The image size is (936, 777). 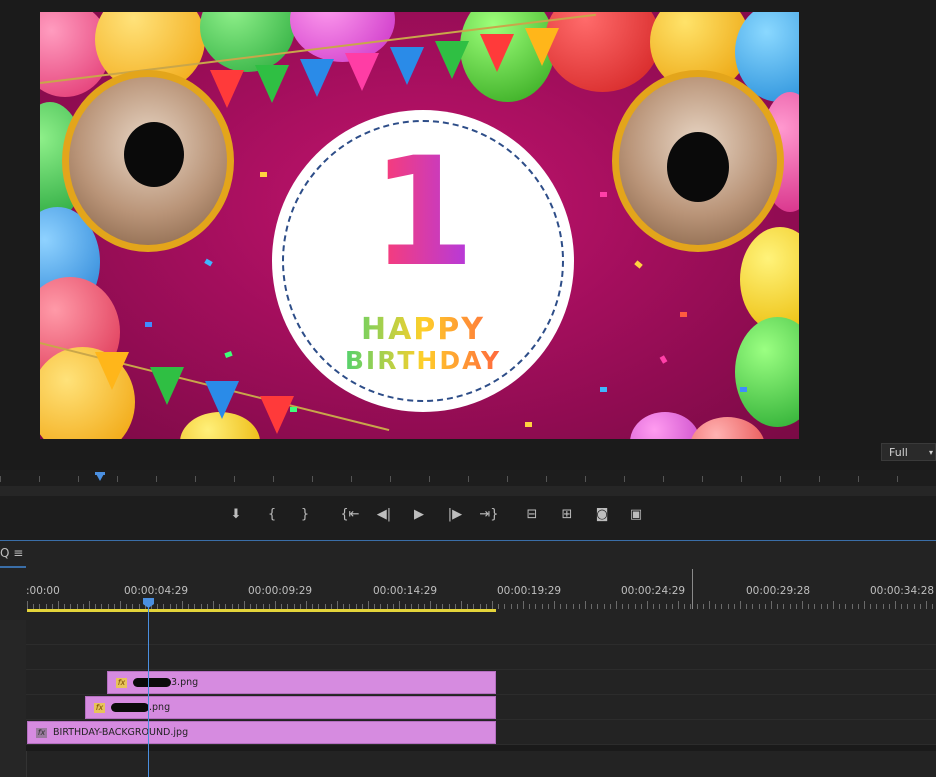 I want to click on mark-out-button: }, so click(x=305, y=515).